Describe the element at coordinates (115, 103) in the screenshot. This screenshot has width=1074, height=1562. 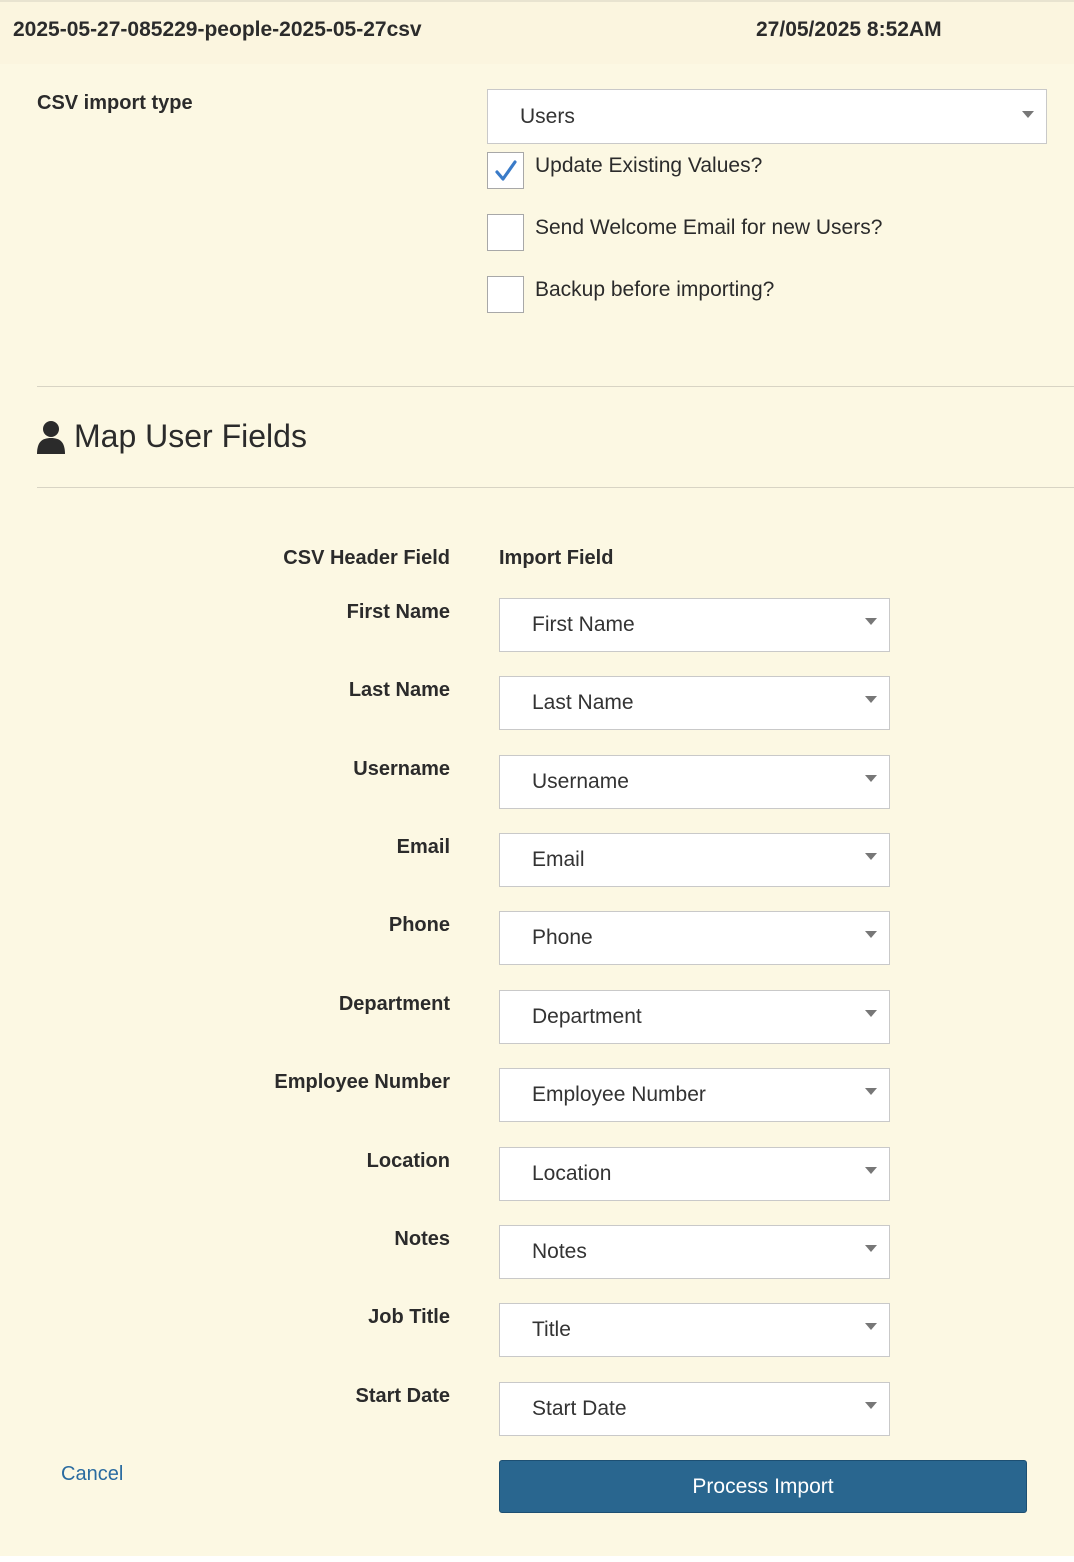
I see `import-type-label: CSV import type` at that location.